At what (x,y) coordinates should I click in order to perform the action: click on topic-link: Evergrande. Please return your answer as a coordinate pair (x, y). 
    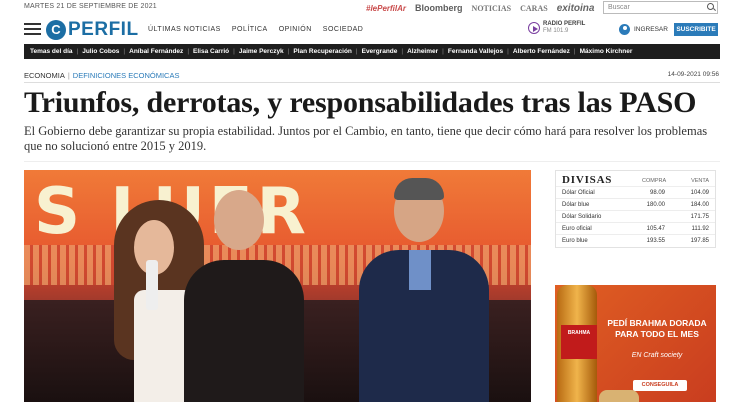
    Looking at the image, I should click on (380, 51).